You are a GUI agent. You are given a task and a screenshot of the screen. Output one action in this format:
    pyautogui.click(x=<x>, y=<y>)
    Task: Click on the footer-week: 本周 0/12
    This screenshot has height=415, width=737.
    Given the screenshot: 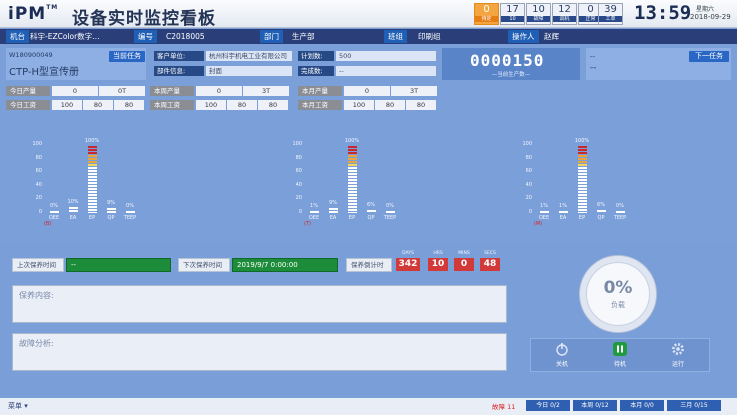 What is the action you would take?
    pyautogui.click(x=595, y=405)
    